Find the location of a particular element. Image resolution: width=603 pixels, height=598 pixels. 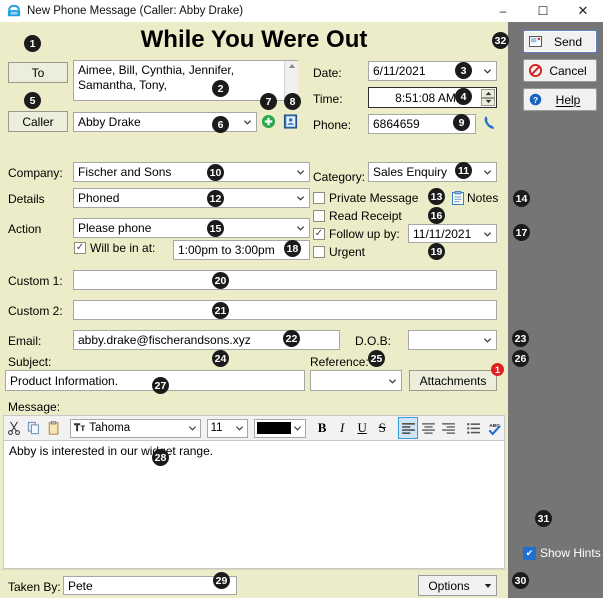

font-size-value: 11 is located at coordinates (216, 428).